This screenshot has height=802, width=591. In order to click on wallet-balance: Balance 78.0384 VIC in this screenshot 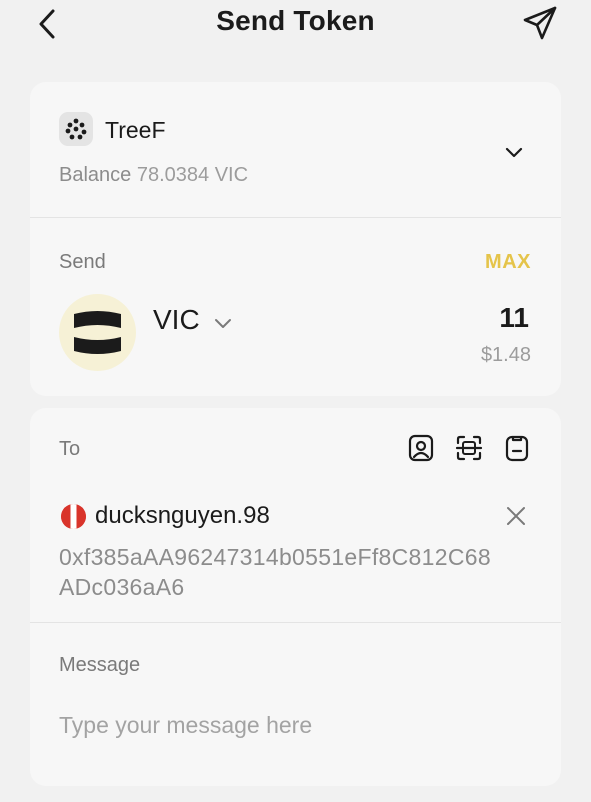, I will do `click(153, 175)`.